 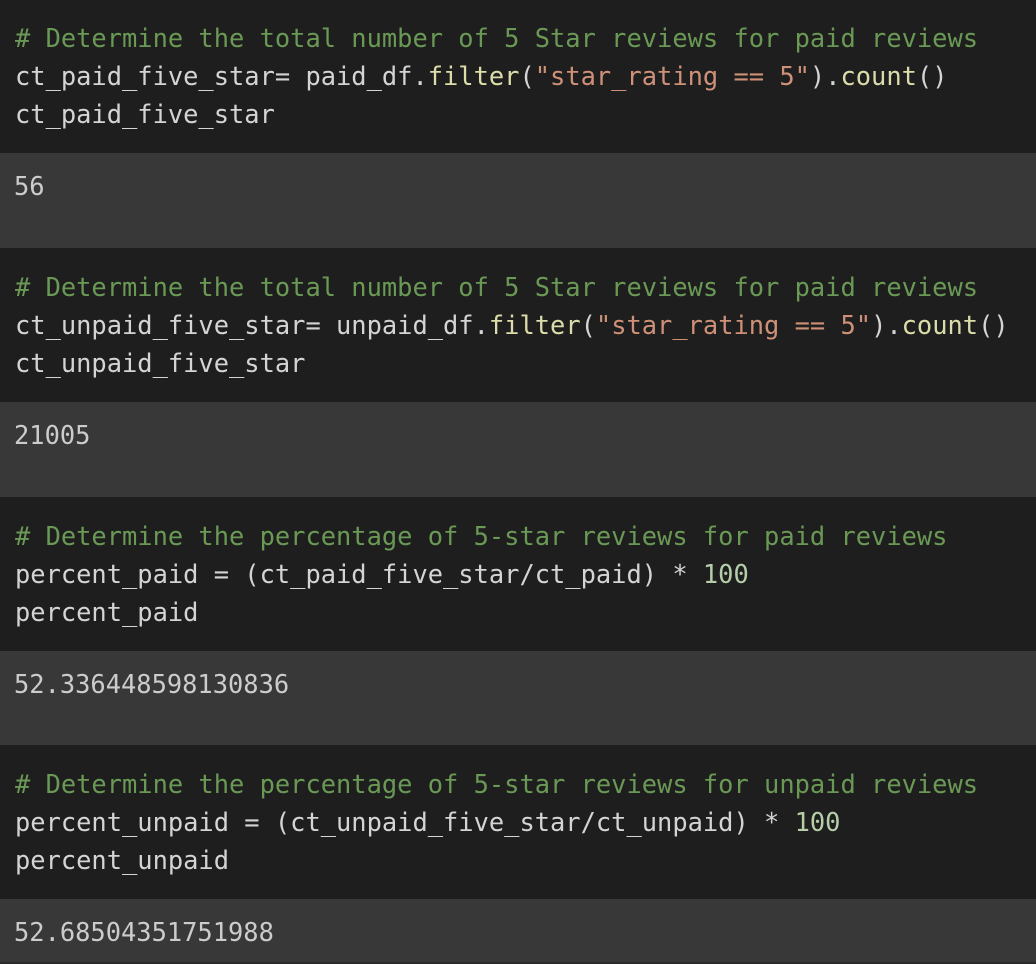 What do you see at coordinates (252, 325) in the screenshot?
I see `code-text: ct_unpaid_five_star= unpaid_df.` at bounding box center [252, 325].